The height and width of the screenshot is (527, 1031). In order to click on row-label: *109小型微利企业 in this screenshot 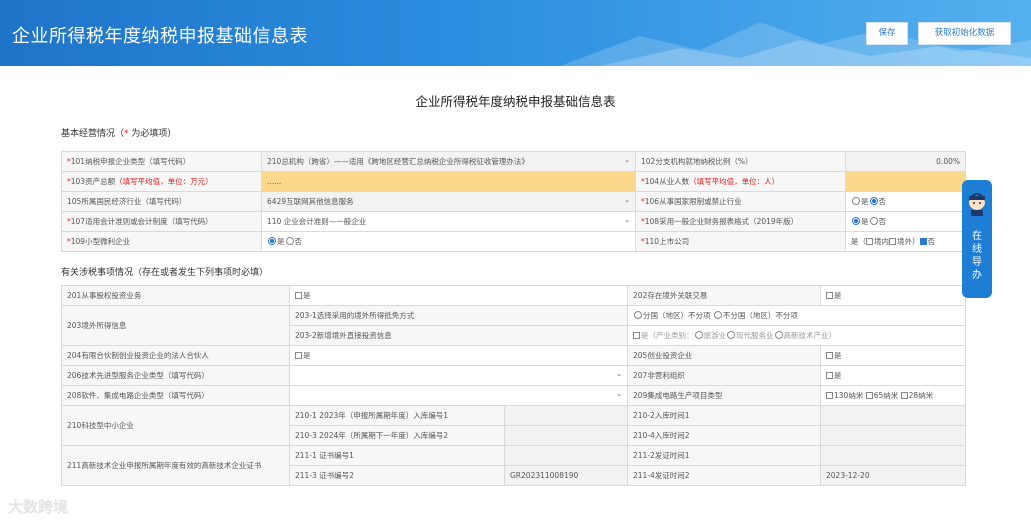, I will do `click(161, 241)`.